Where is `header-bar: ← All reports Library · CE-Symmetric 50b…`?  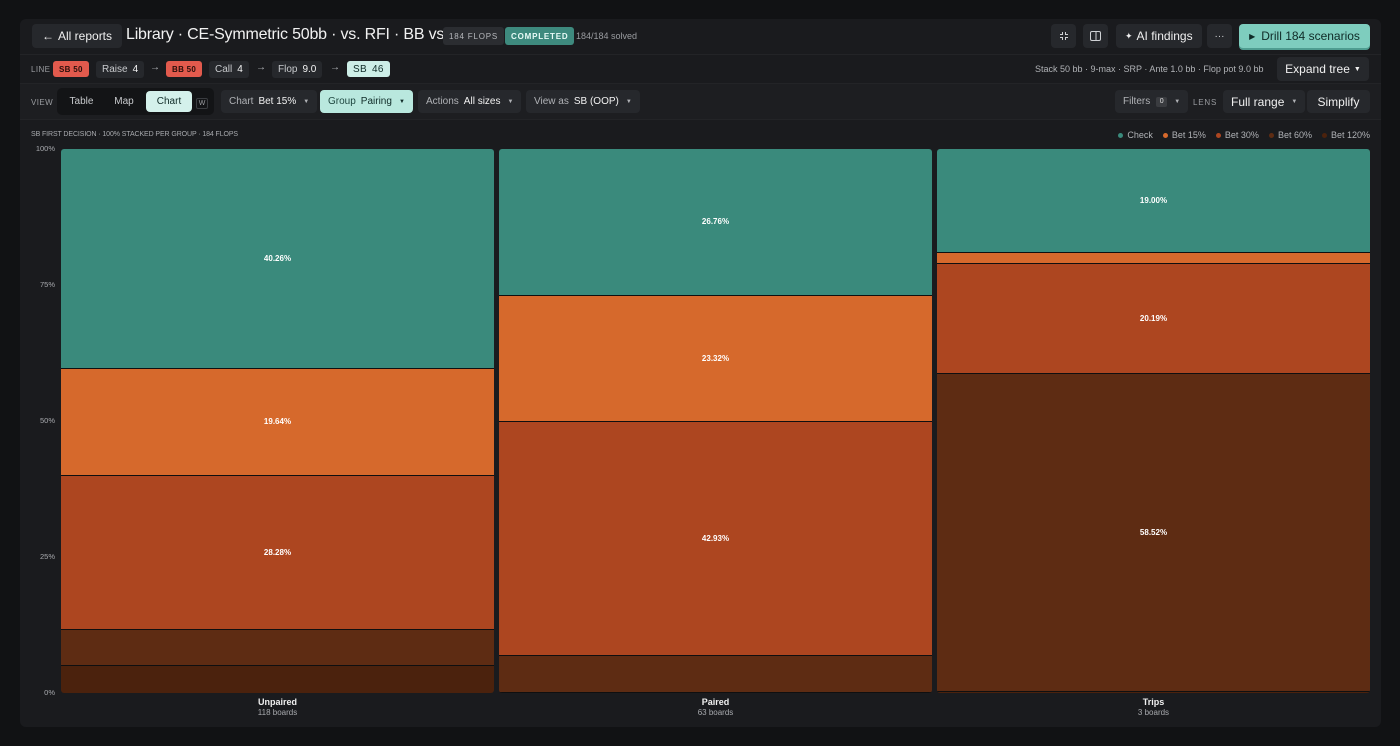 header-bar: ← All reports Library · CE-Symmetric 50b… is located at coordinates (700, 36).